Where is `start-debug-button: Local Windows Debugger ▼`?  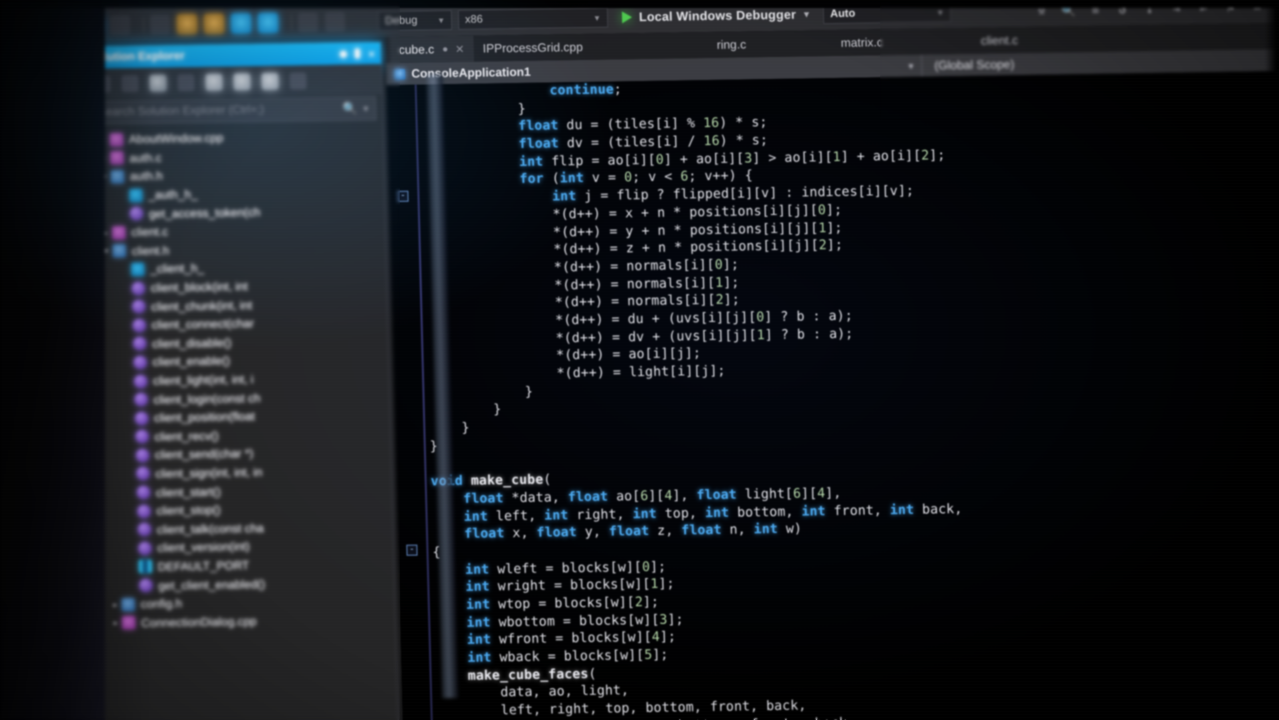 start-debug-button: Local Windows Debugger ▼ is located at coordinates (717, 15).